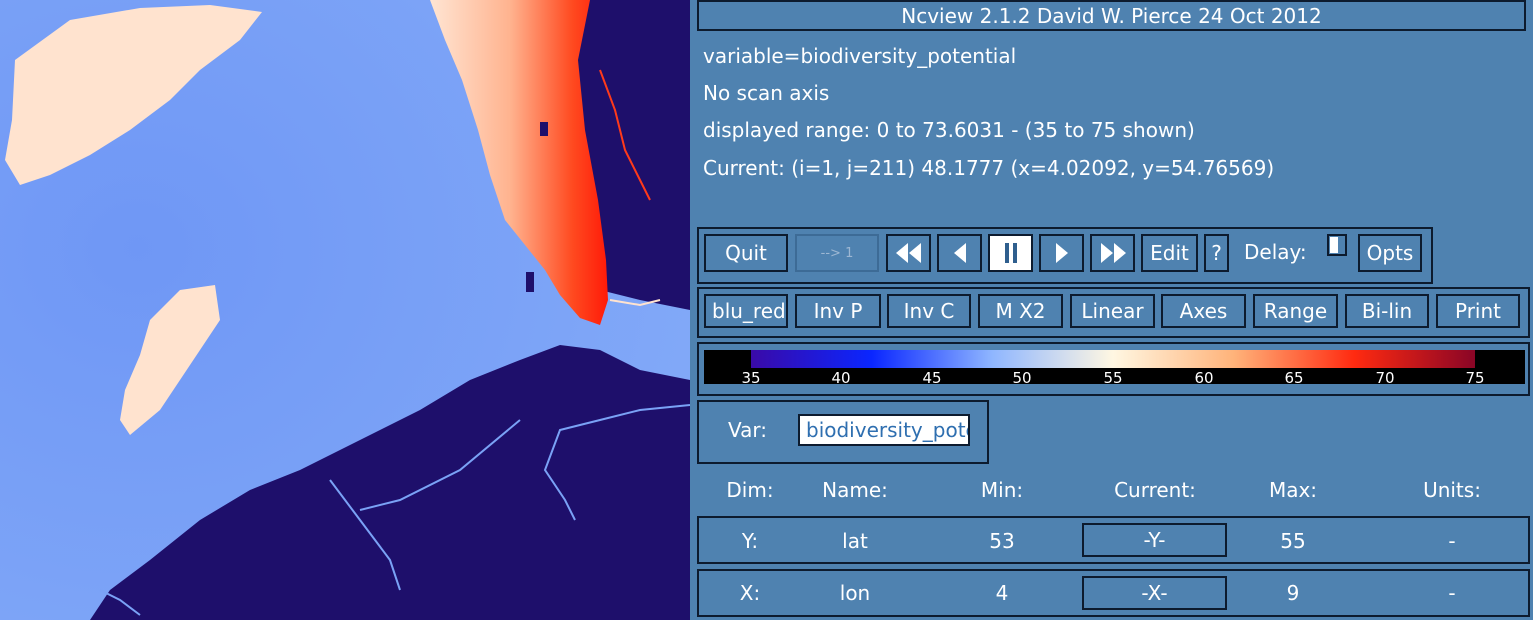 The image size is (1533, 620). I want to click on colorbar-tick: 35, so click(751, 378).